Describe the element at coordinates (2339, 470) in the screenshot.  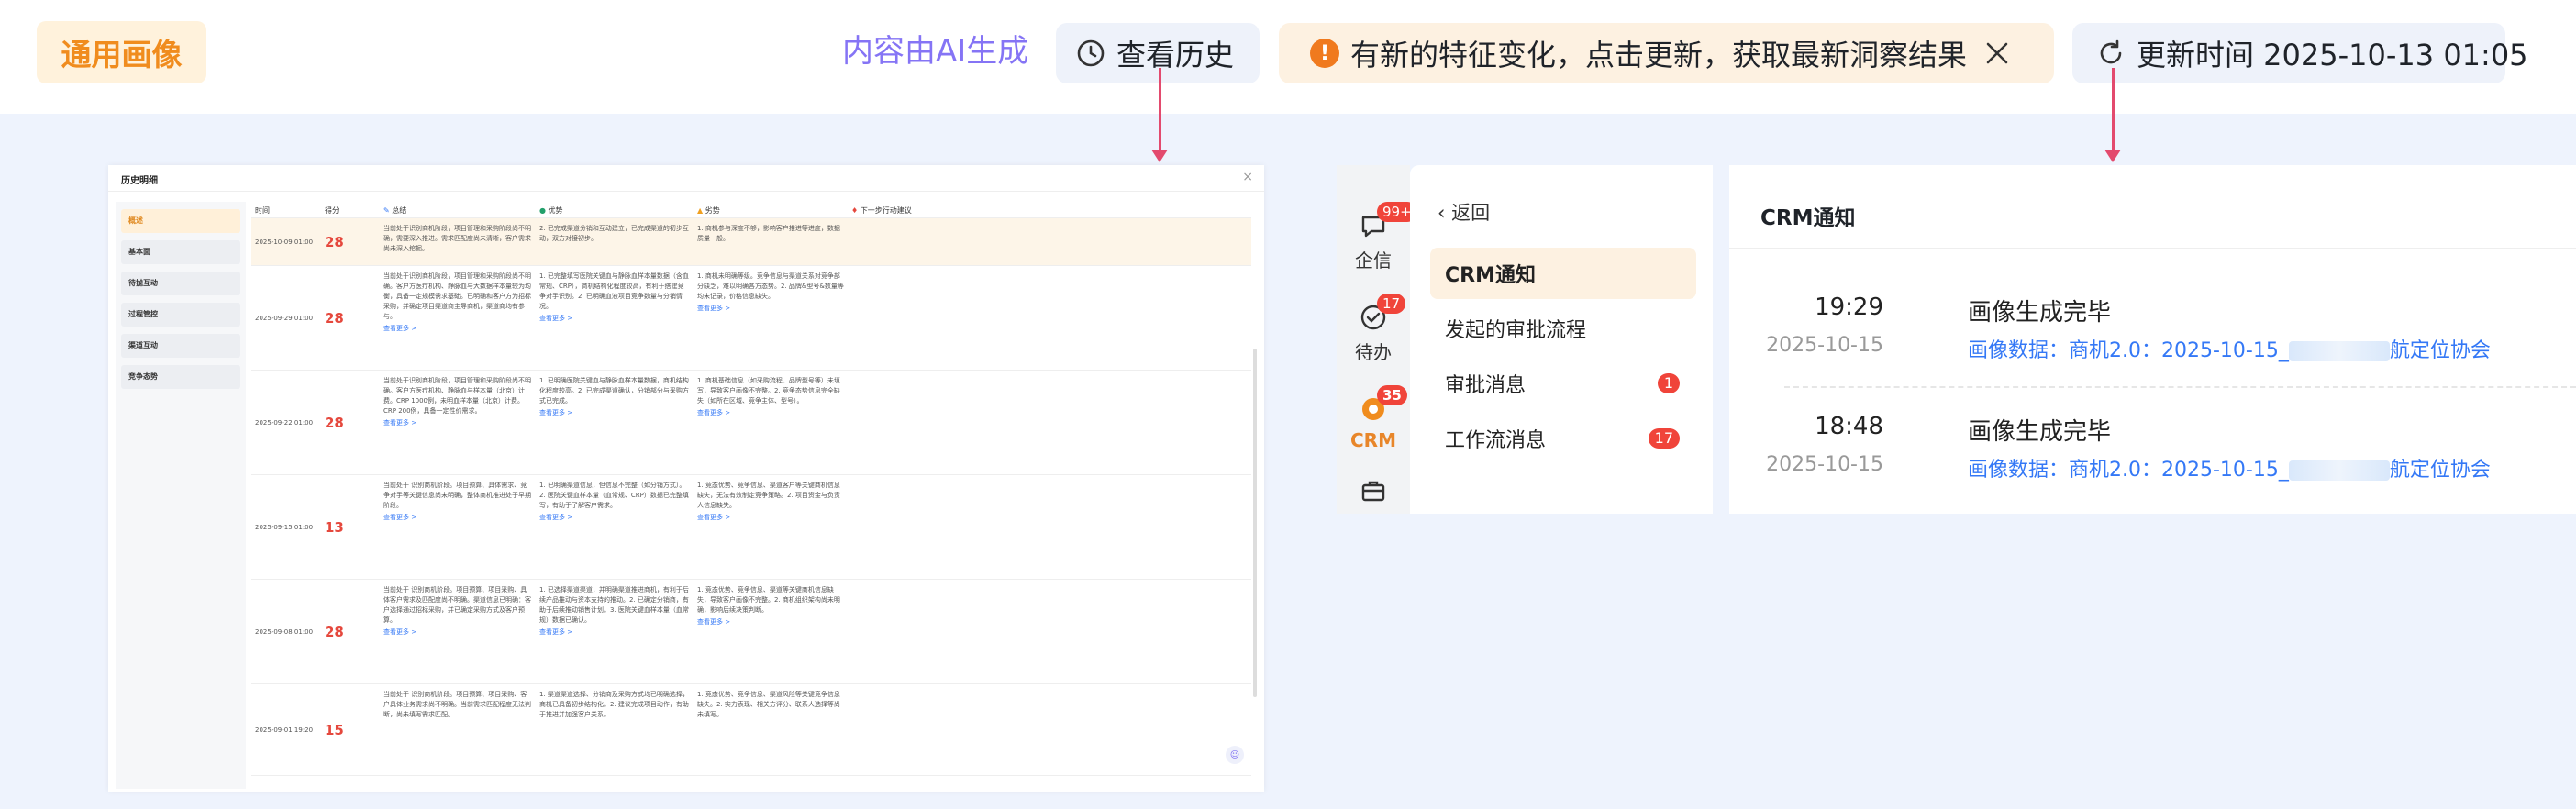
I see `redacted-text` at that location.